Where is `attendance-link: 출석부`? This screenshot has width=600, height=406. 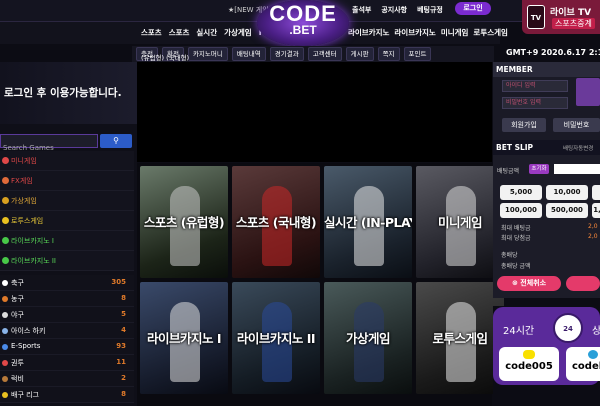 attendance-link: 출석부 is located at coordinates (361, 10).